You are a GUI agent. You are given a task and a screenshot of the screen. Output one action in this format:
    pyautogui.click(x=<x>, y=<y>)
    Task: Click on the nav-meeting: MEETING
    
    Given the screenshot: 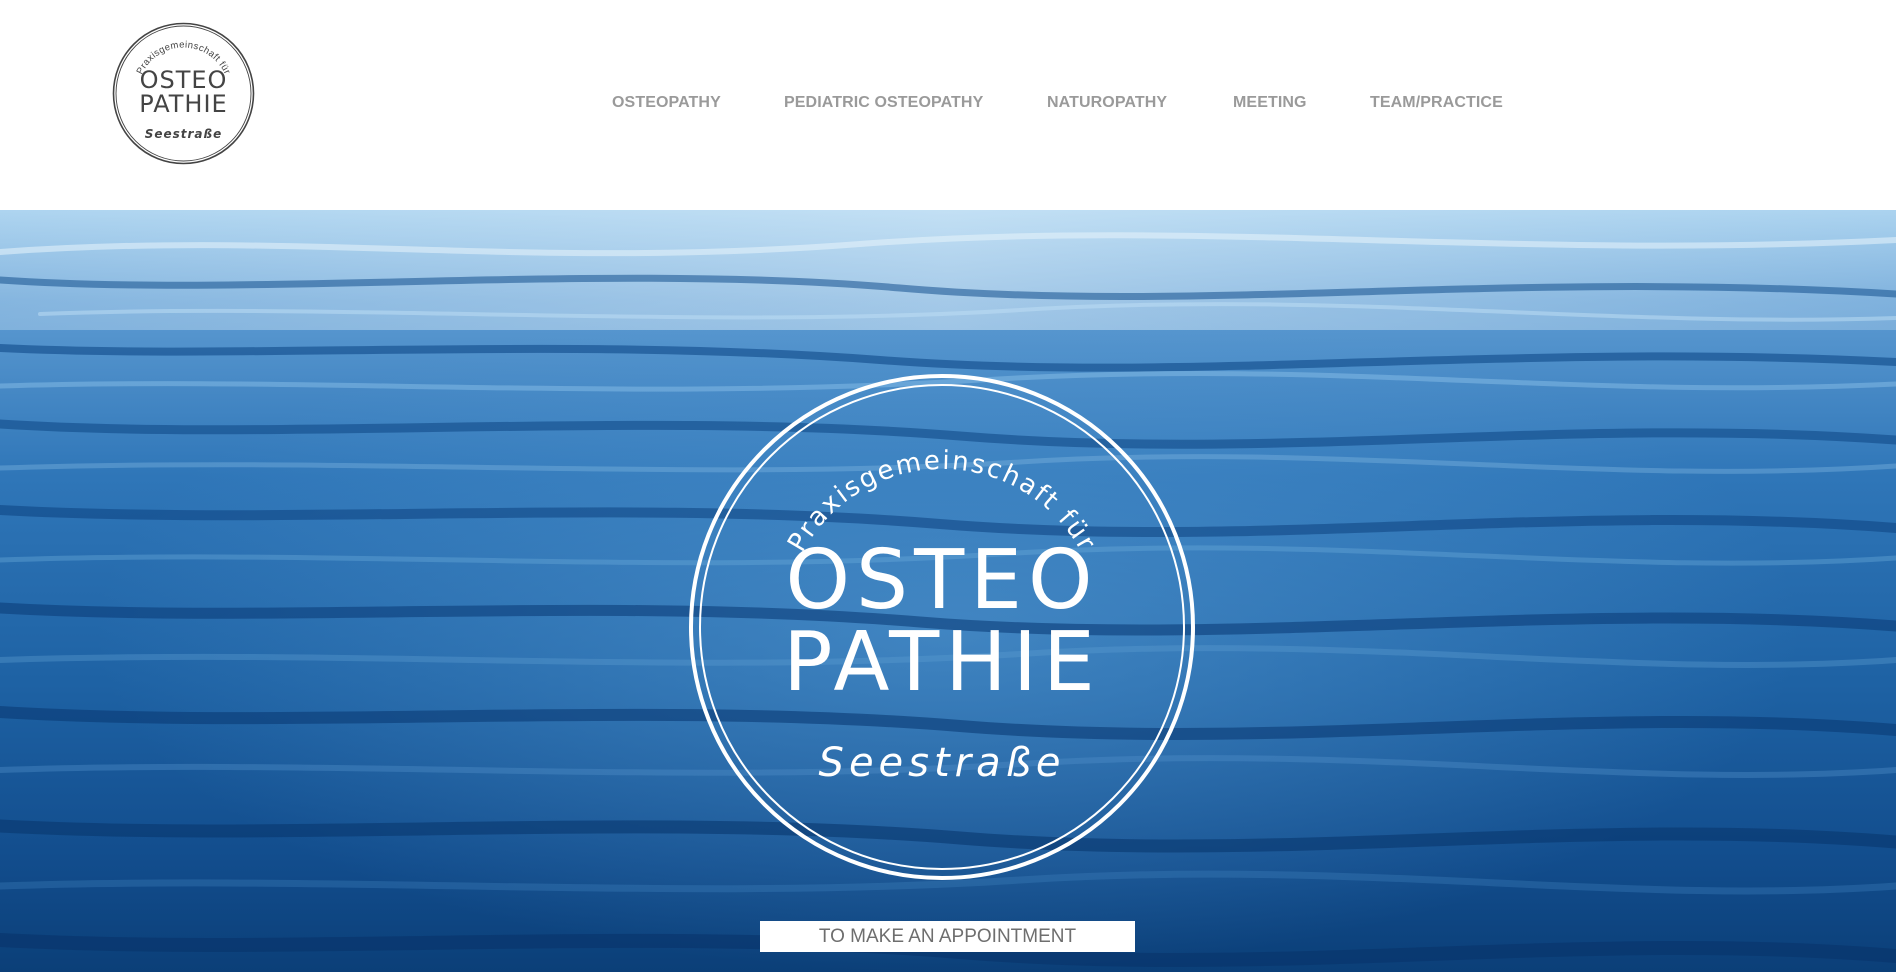 What is the action you would take?
    pyautogui.click(x=1270, y=103)
    